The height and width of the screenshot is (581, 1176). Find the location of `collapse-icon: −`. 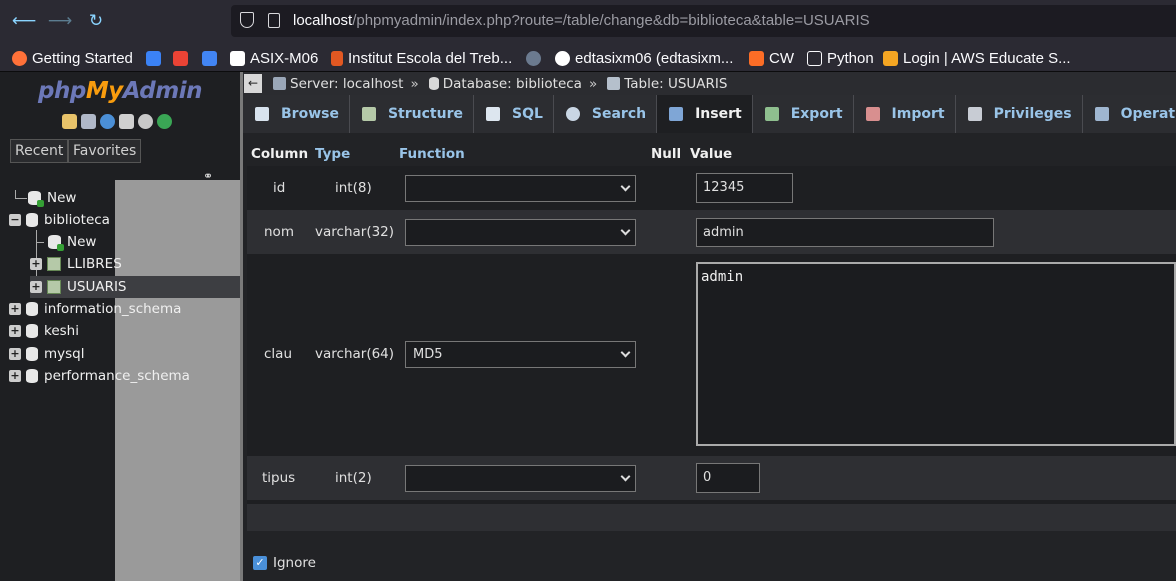

collapse-icon: − is located at coordinates (15, 220).